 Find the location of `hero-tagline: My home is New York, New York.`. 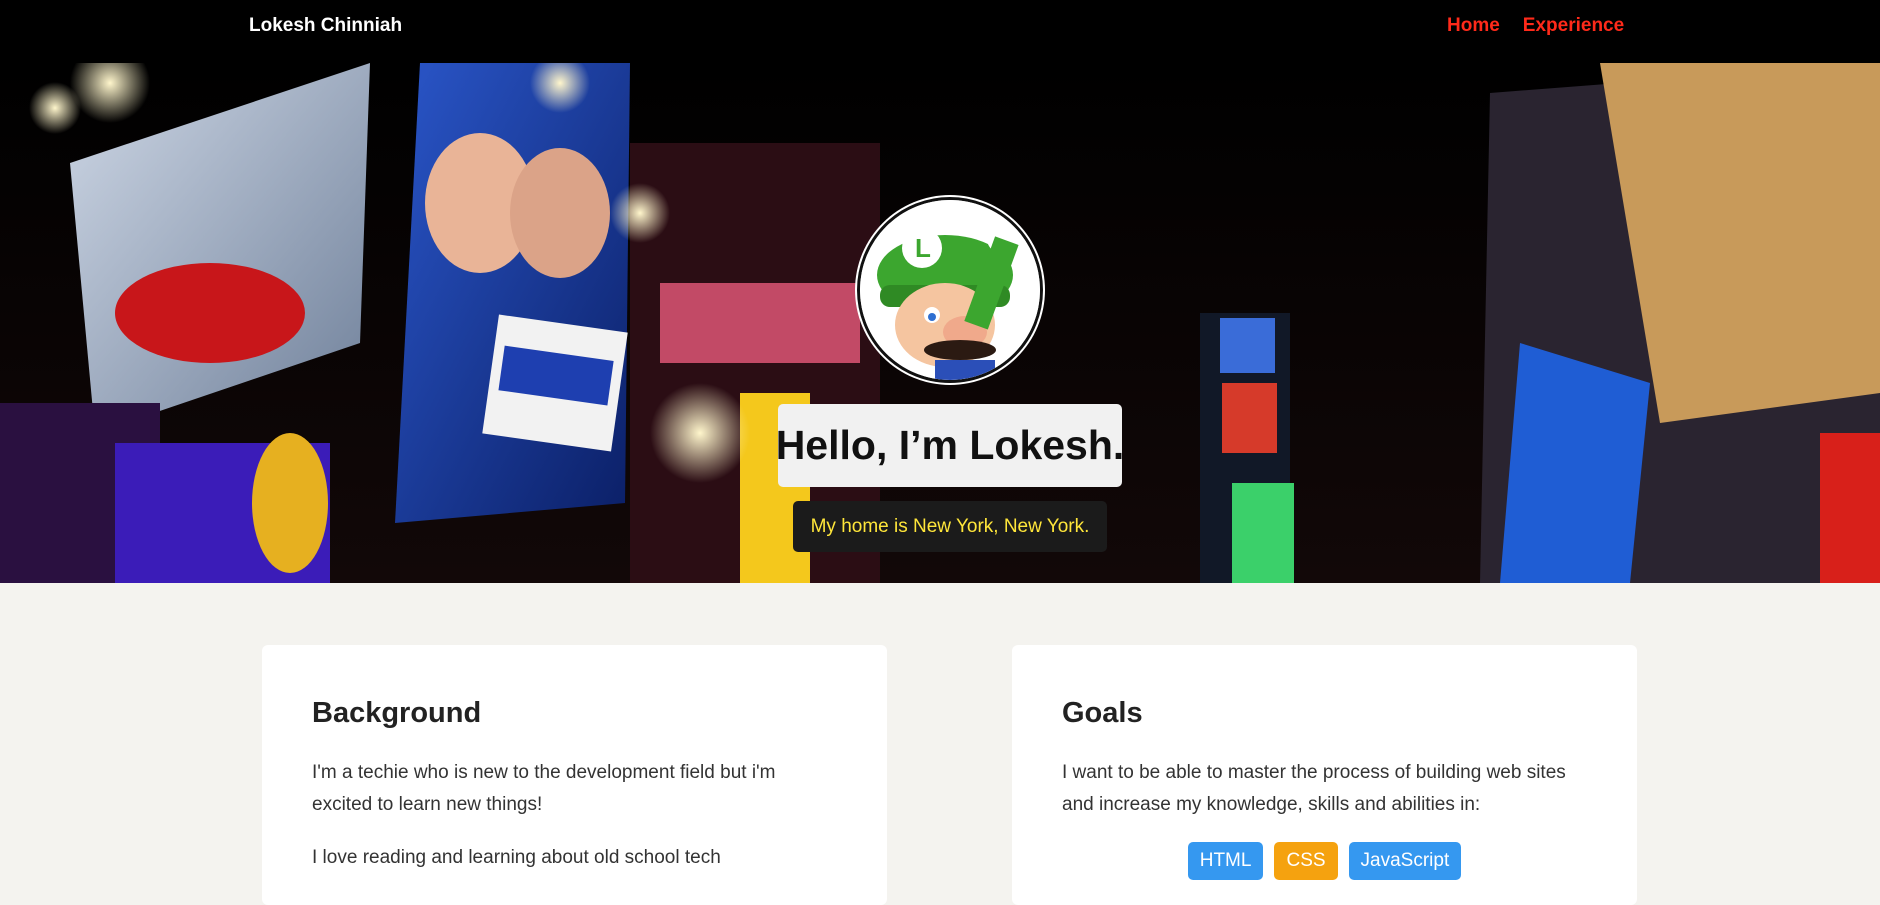

hero-tagline: My home is New York, New York. is located at coordinates (950, 526).